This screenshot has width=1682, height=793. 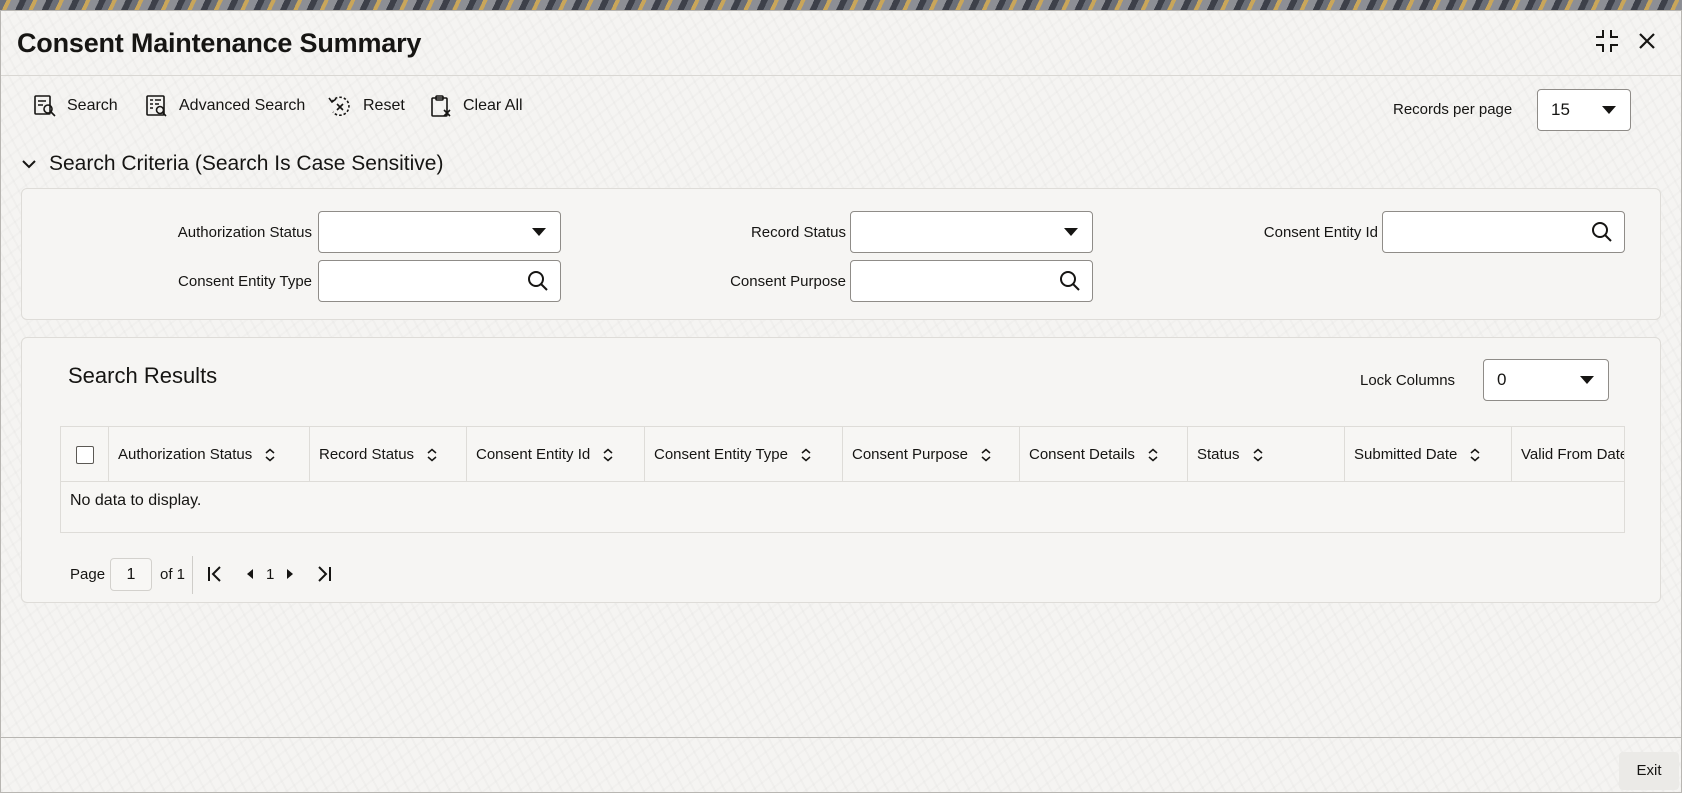 I want to click on column-header-label: Consent Entity Id, so click(x=533, y=454).